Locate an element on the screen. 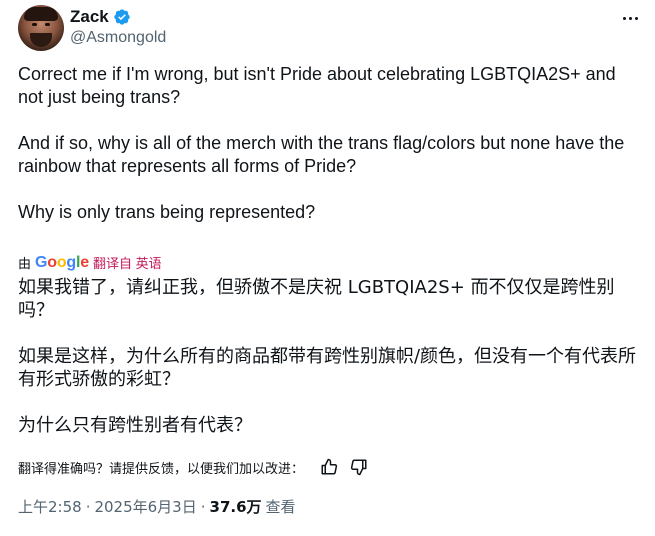 This screenshot has height=536, width=655. tweet-meta: 上午2:58 · 2025年6月3日 · 37.6万 查看 is located at coordinates (157, 506).